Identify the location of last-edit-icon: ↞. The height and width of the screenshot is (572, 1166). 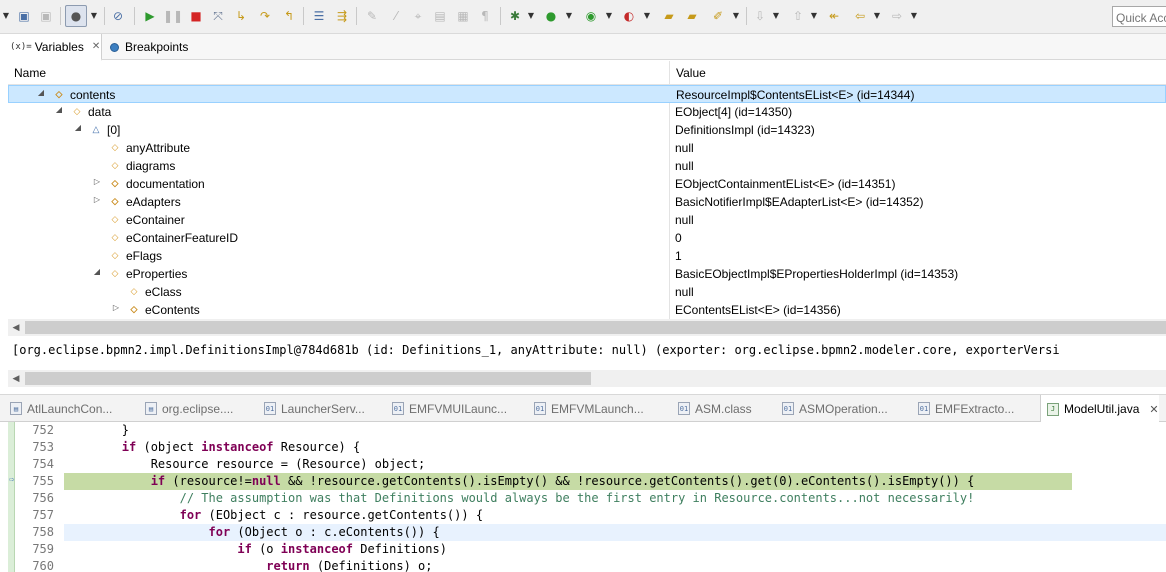
(834, 16).